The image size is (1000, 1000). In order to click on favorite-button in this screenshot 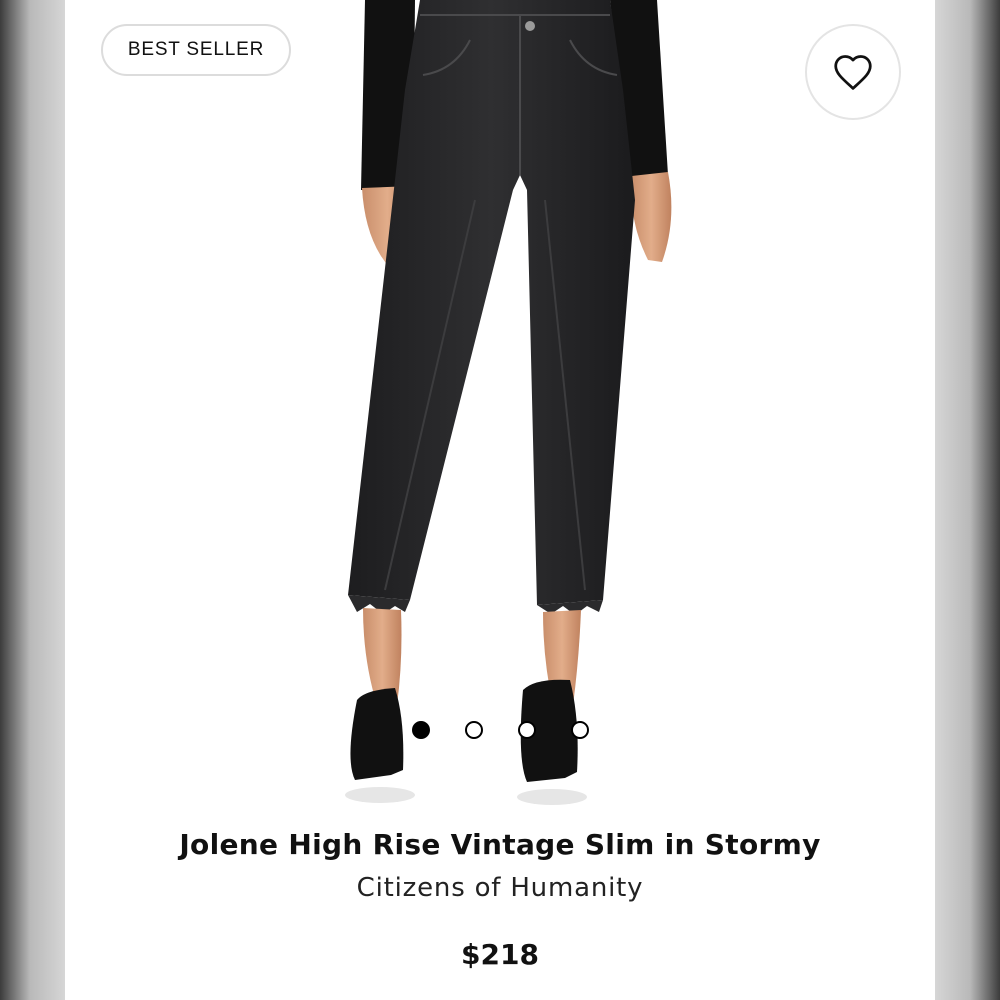, I will do `click(853, 72)`.